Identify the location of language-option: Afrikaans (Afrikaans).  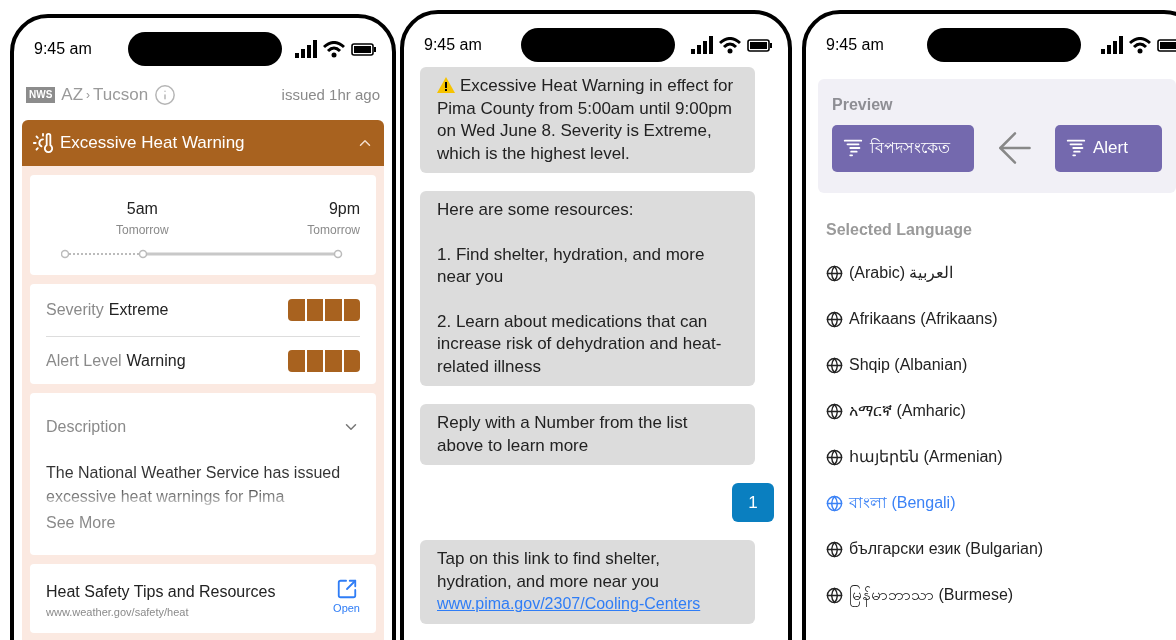
(1001, 319).